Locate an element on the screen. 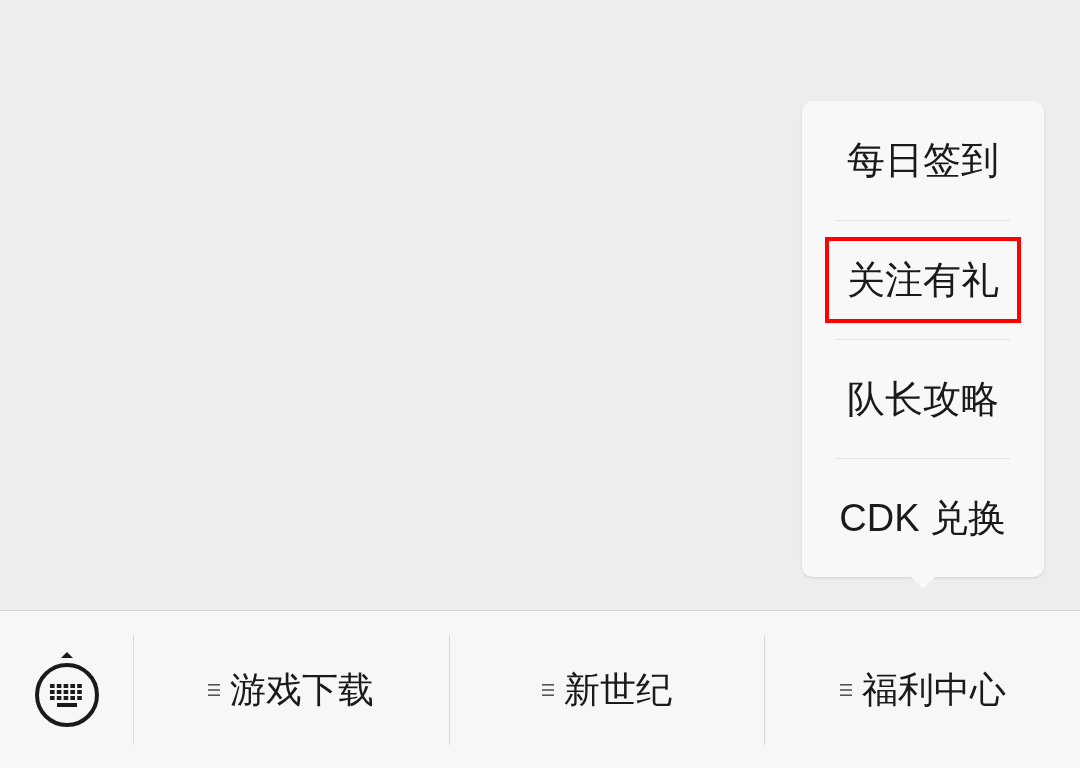 This screenshot has width=1080, height=768. menu-tab-label: 游戏下载 is located at coordinates (302, 689).